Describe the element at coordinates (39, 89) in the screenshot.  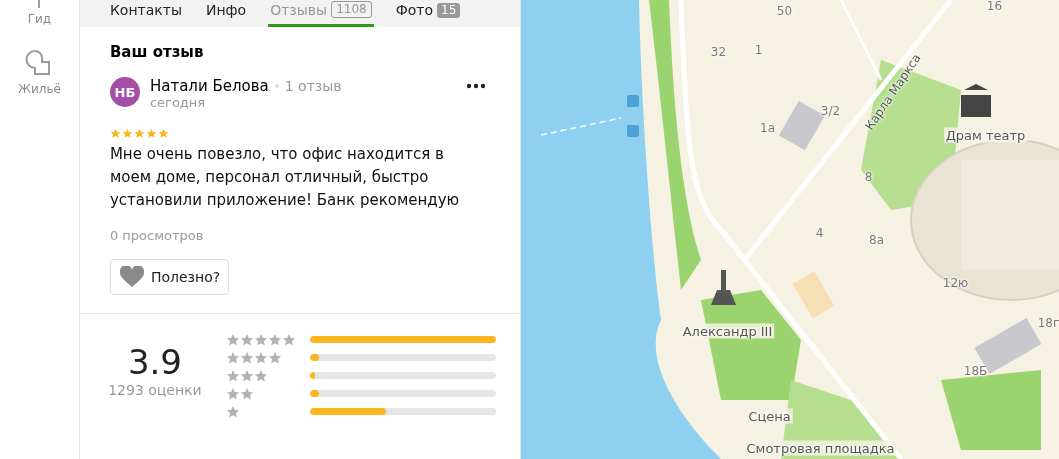
I see `nav-label: Жильё` at that location.